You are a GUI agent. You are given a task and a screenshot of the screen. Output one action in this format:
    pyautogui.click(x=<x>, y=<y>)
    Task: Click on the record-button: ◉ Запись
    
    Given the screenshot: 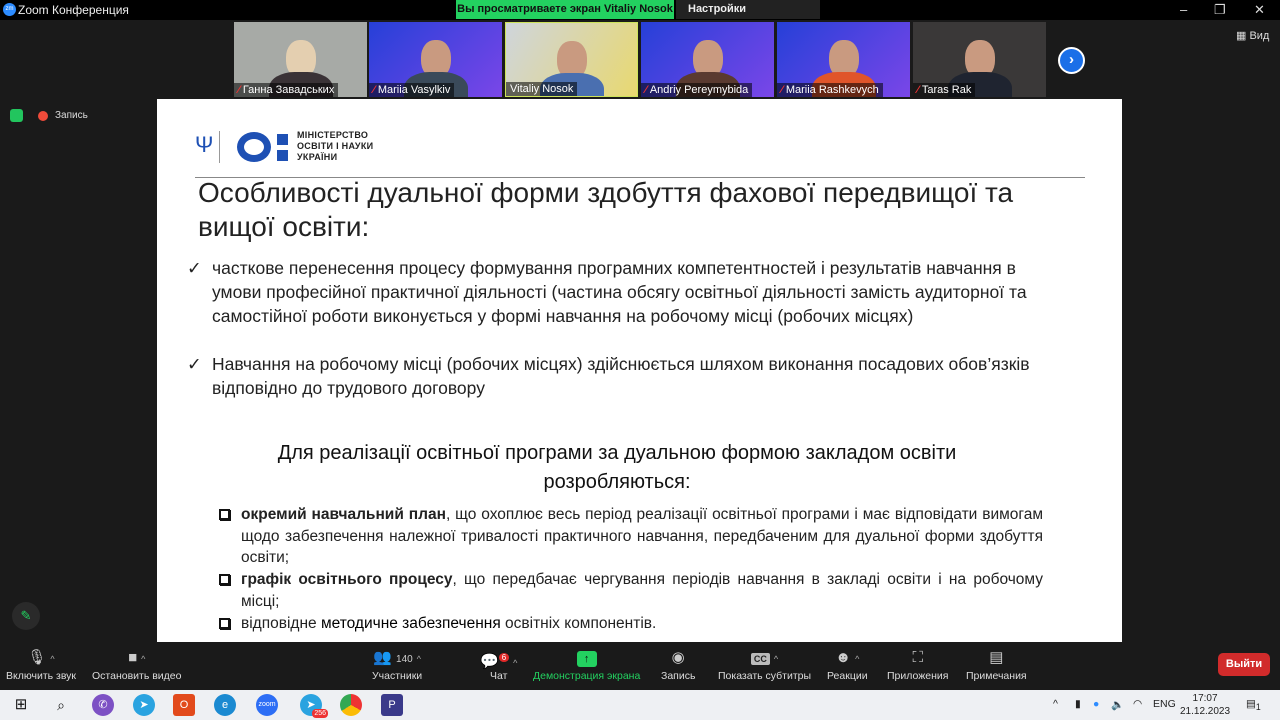 What is the action you would take?
    pyautogui.click(x=678, y=664)
    